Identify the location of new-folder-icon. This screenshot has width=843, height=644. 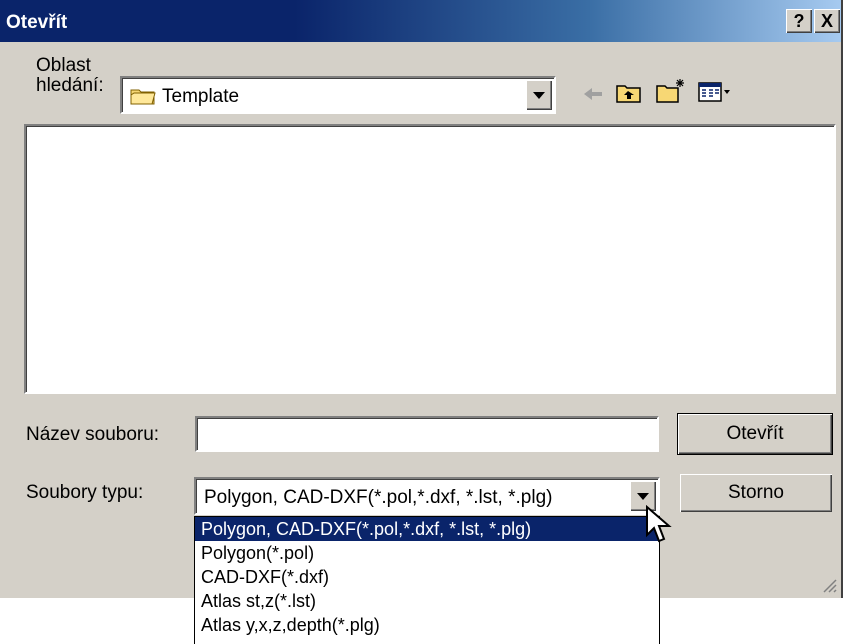
(671, 93).